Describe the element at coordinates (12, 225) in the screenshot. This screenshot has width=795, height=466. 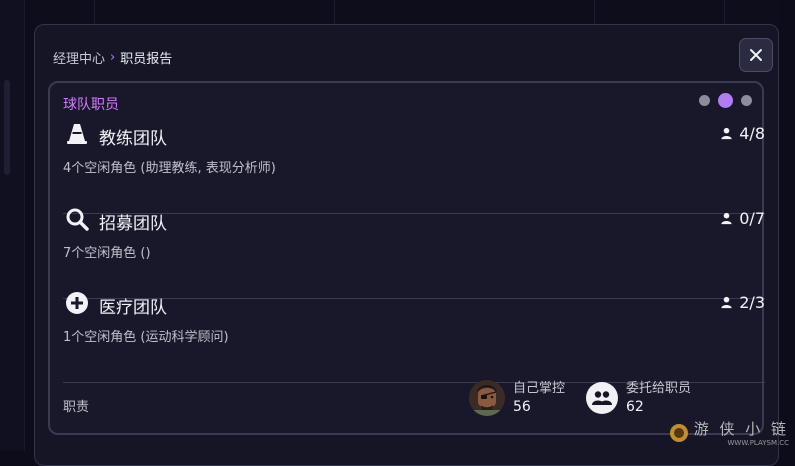
I see `background-sidebar` at that location.